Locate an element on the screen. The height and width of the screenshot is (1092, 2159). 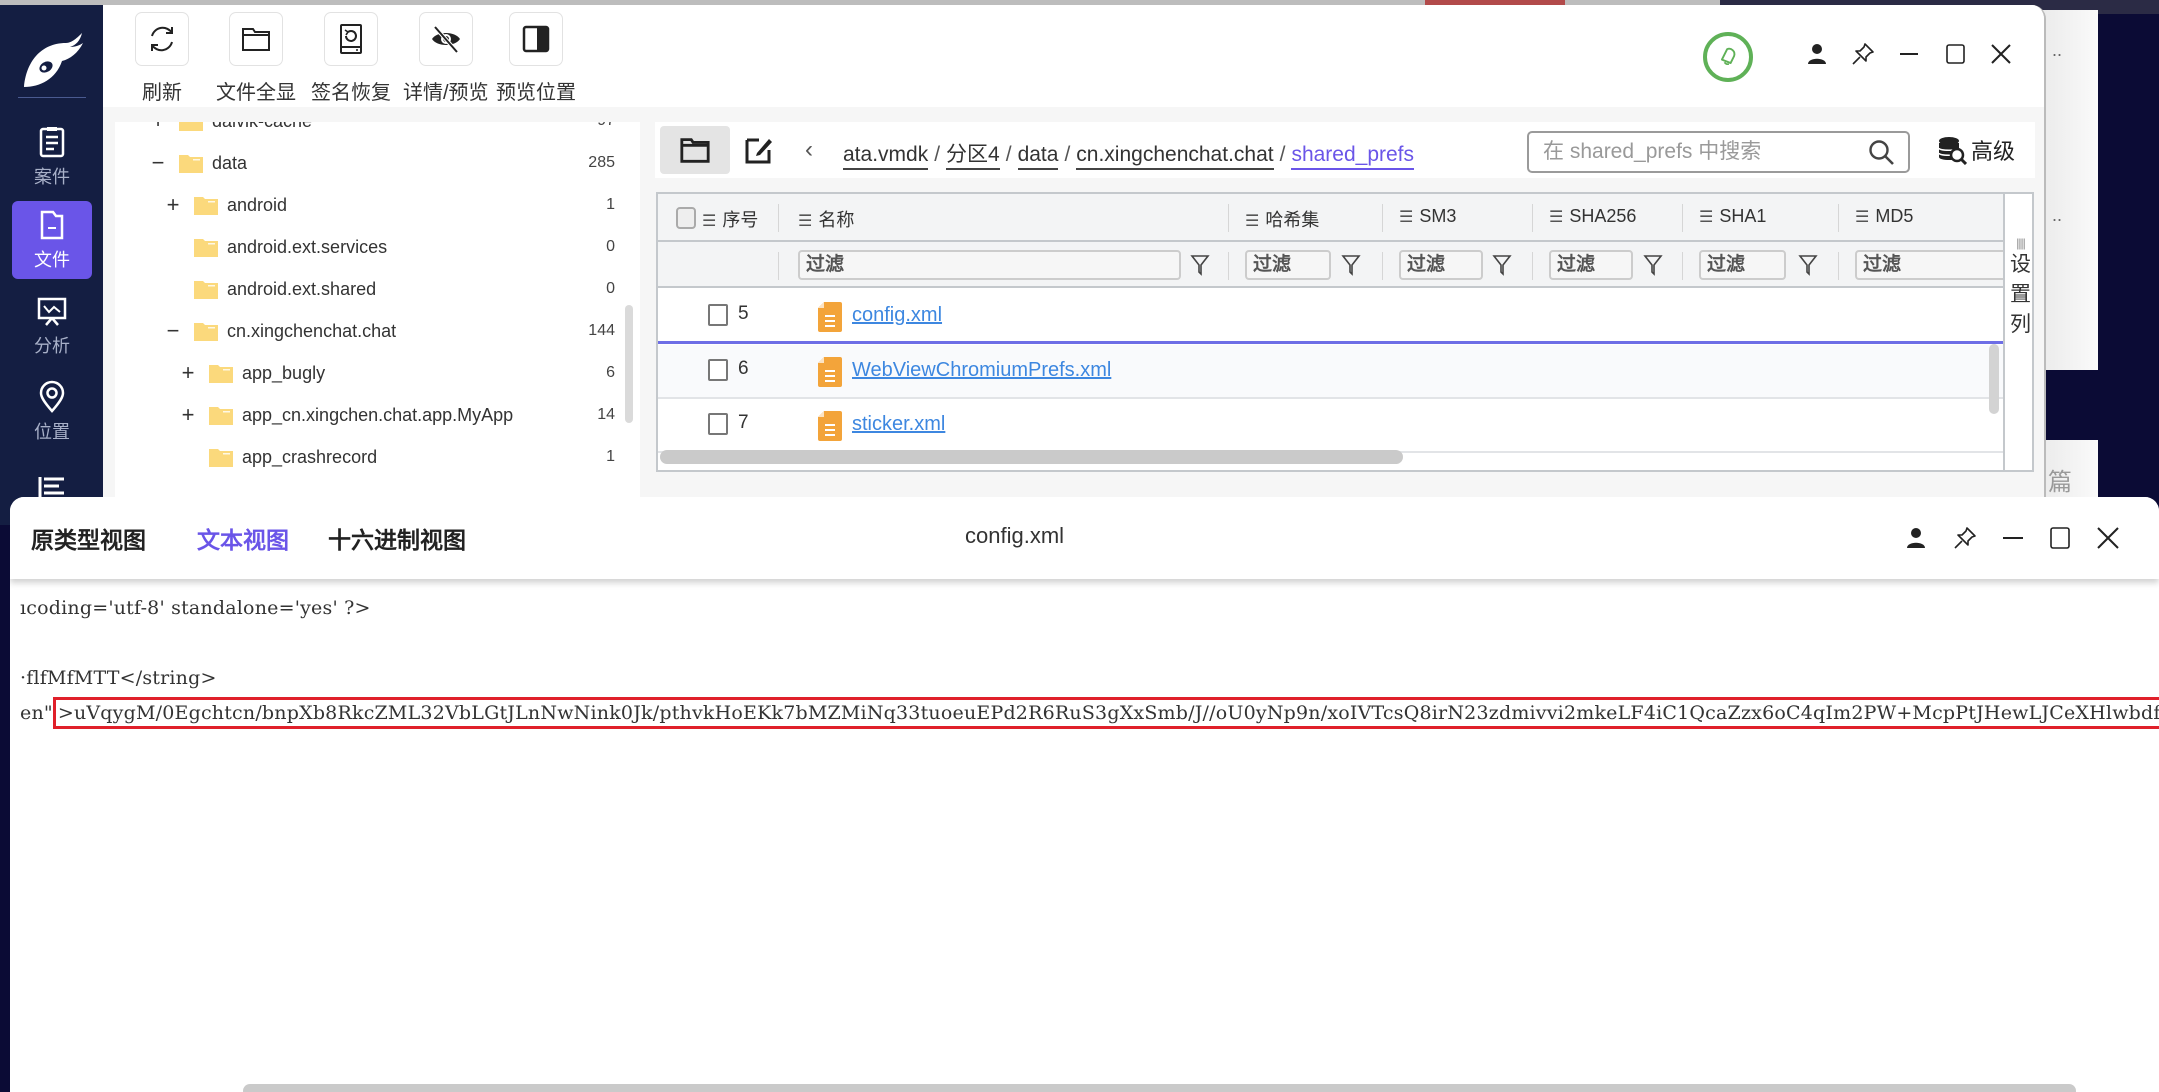
table-row: 6 WebViewChromiumPrefs.xml is located at coordinates (1330, 372).